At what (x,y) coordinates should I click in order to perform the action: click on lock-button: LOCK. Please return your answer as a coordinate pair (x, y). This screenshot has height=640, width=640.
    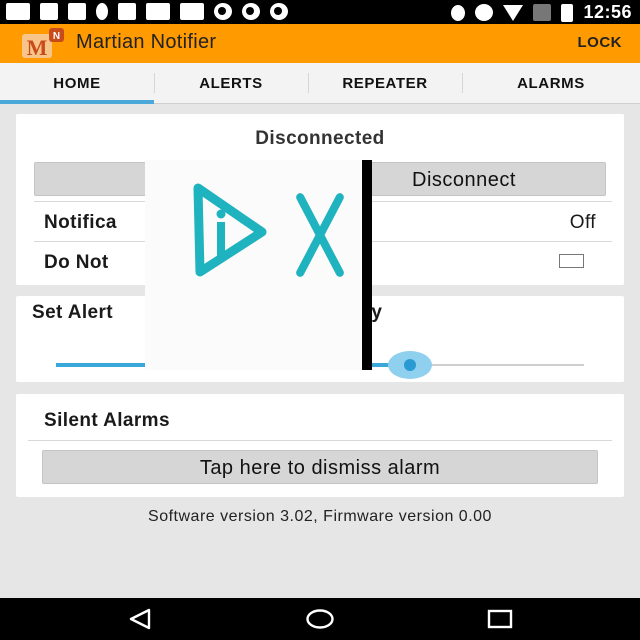
    Looking at the image, I should click on (600, 42).